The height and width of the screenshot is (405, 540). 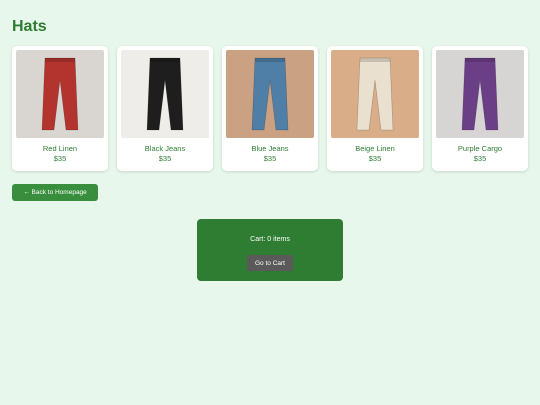 What do you see at coordinates (480, 148) in the screenshot?
I see `product-name: Purple Cargo` at bounding box center [480, 148].